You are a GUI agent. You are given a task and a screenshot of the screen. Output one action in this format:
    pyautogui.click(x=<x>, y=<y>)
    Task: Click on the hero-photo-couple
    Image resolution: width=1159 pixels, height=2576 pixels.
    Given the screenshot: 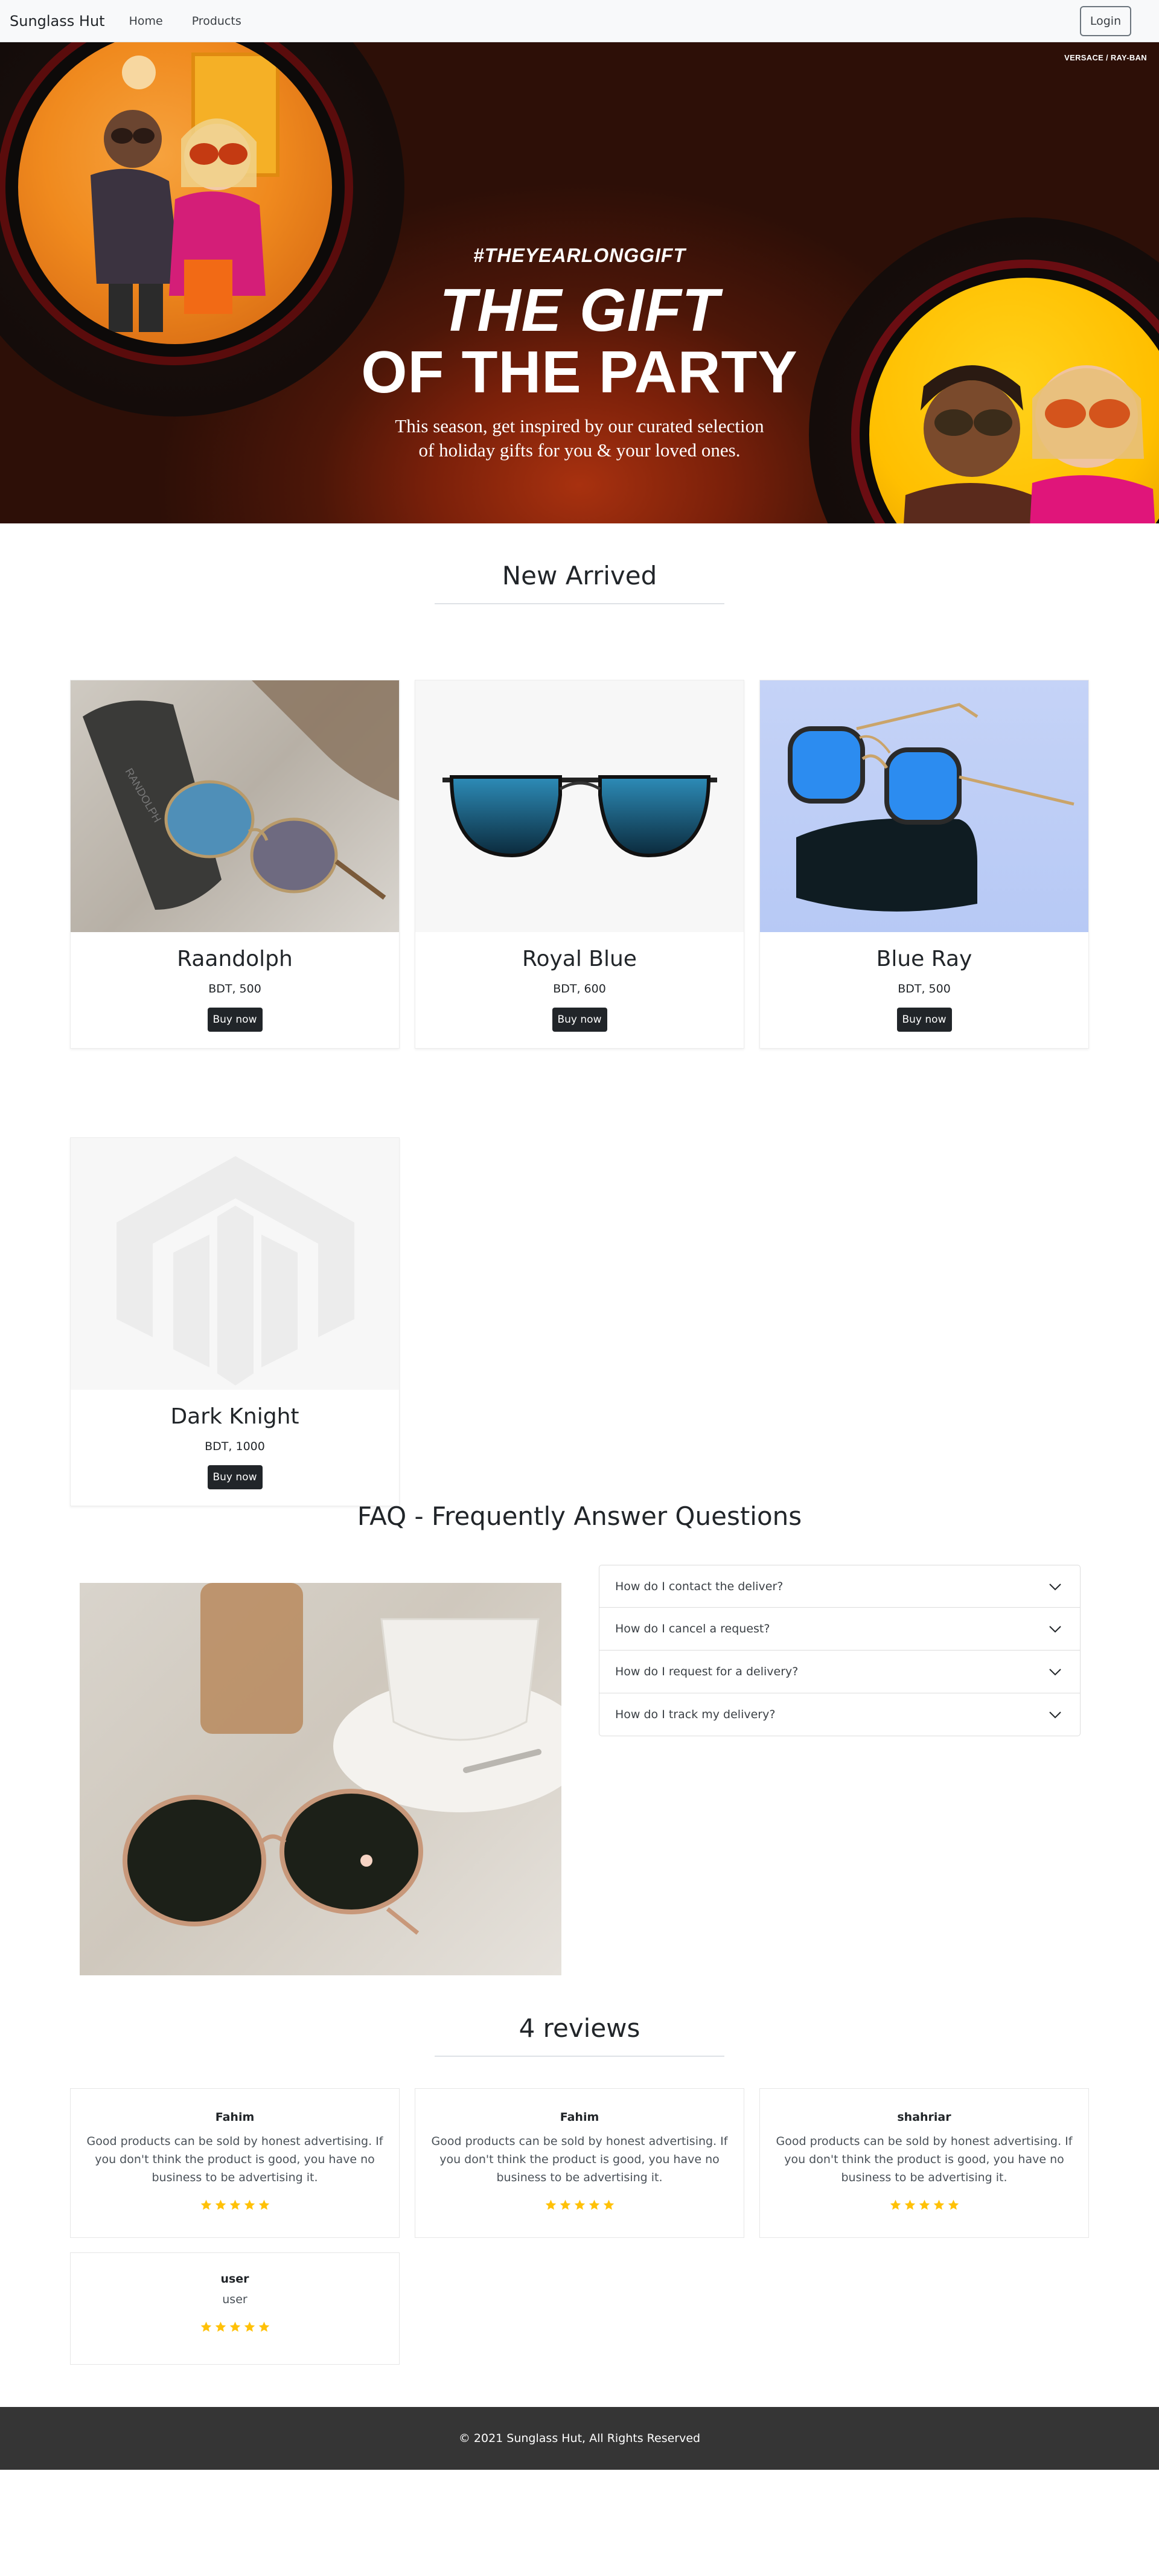 What is the action you would take?
    pyautogui.click(x=175, y=193)
    